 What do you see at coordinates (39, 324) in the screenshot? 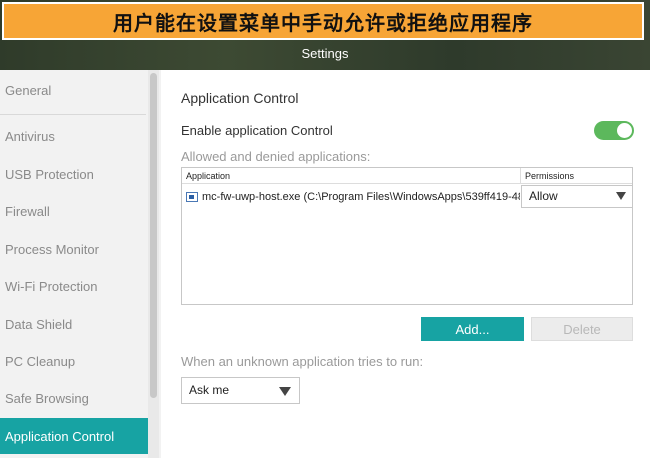
I see `sidebar-item-label: Data Shield` at bounding box center [39, 324].